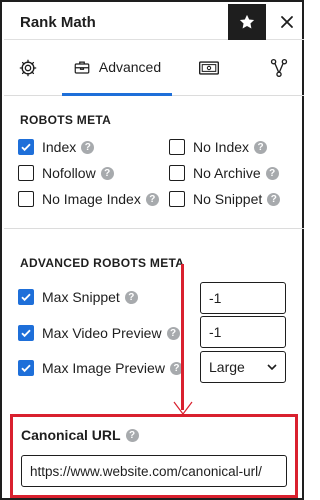 The width and height of the screenshot is (320, 500). What do you see at coordinates (103, 368) in the screenshot?
I see `max-image-preview-label: Max Image Preview` at bounding box center [103, 368].